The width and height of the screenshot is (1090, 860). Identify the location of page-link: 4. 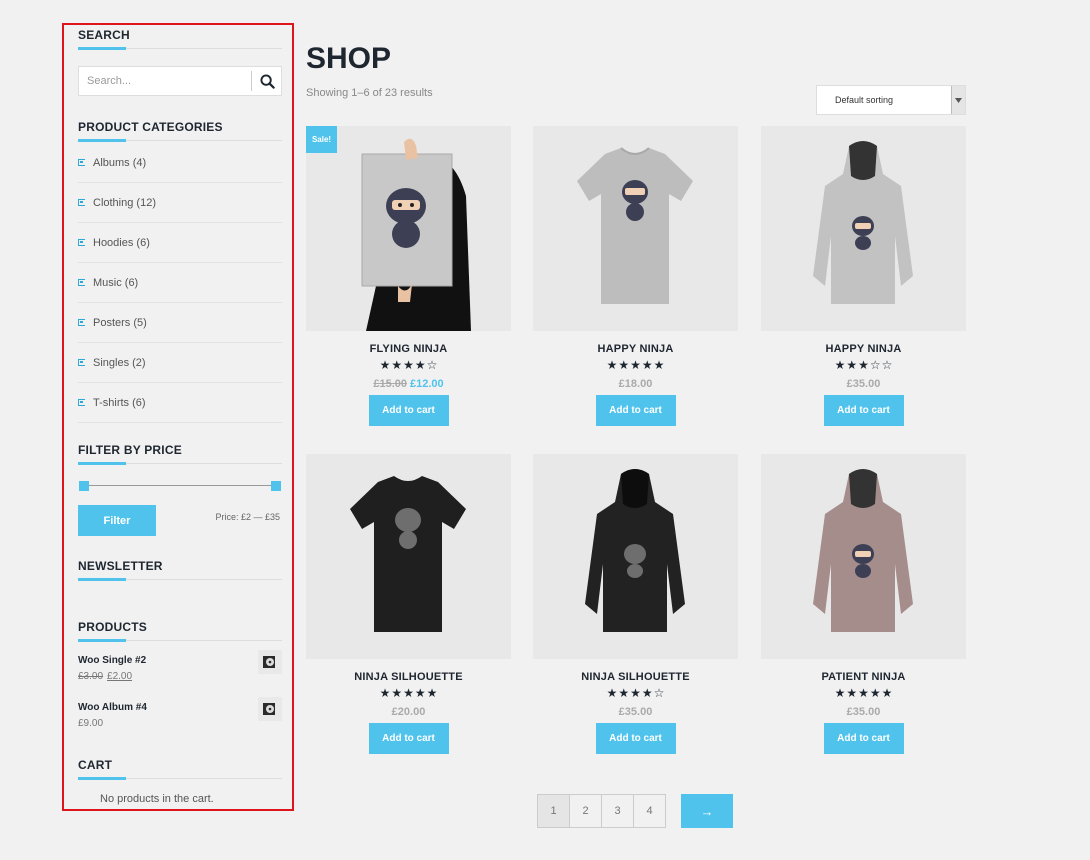
(649, 811).